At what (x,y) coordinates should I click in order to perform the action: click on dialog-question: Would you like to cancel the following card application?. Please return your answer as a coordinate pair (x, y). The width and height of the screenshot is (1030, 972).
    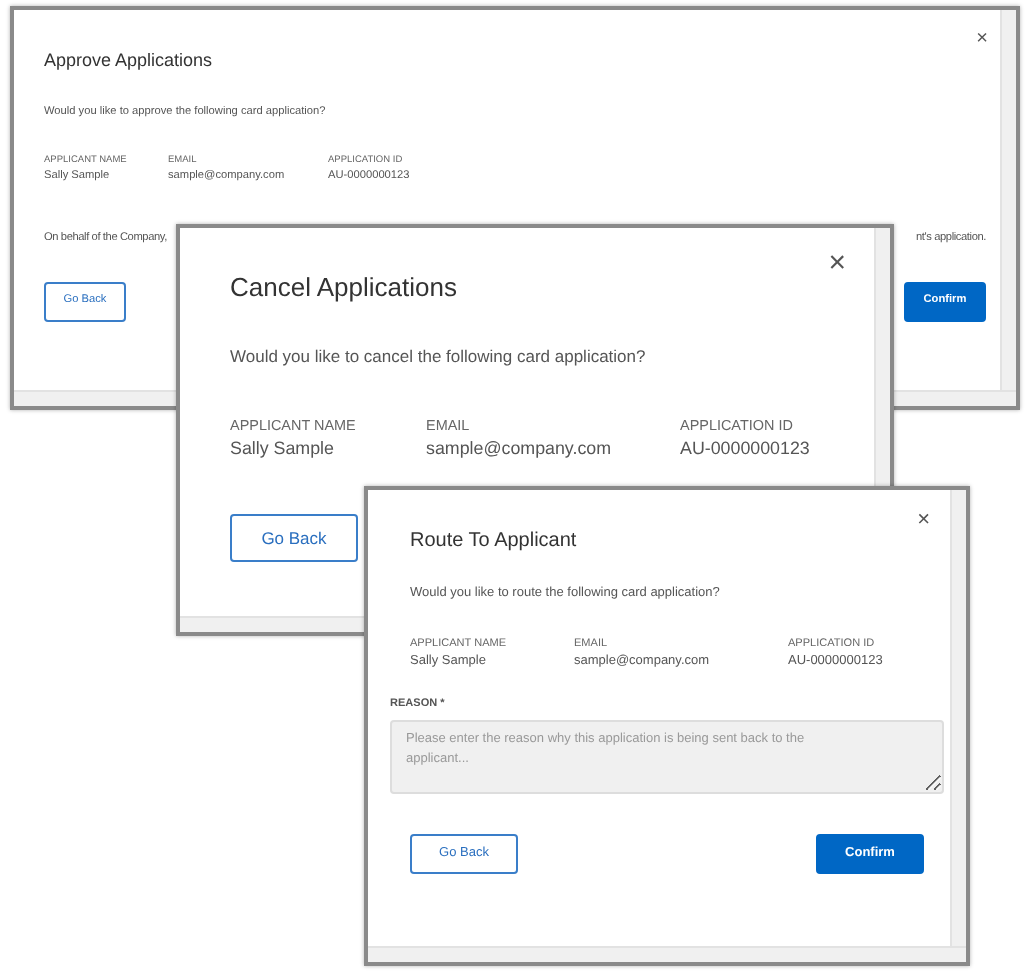
    Looking at the image, I should click on (439, 356).